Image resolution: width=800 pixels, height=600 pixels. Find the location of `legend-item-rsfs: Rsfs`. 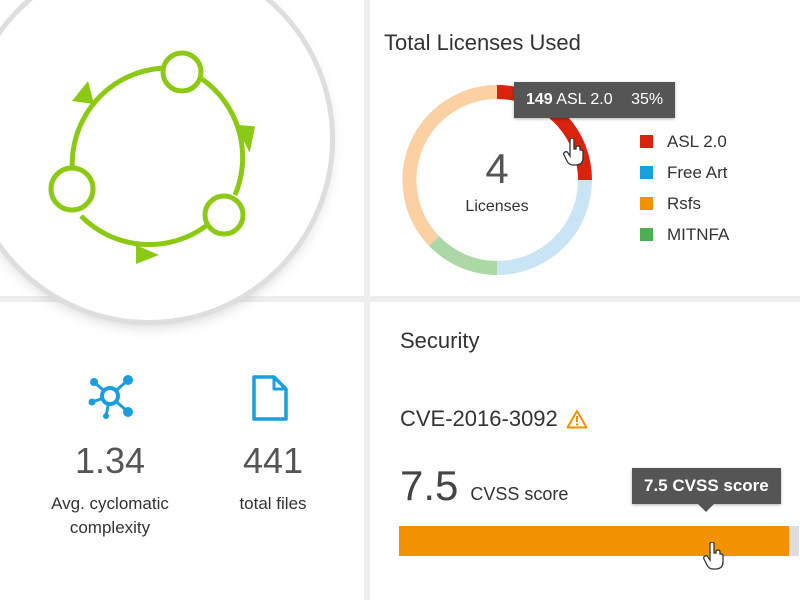

legend-item-rsfs: Rsfs is located at coordinates (684, 203).